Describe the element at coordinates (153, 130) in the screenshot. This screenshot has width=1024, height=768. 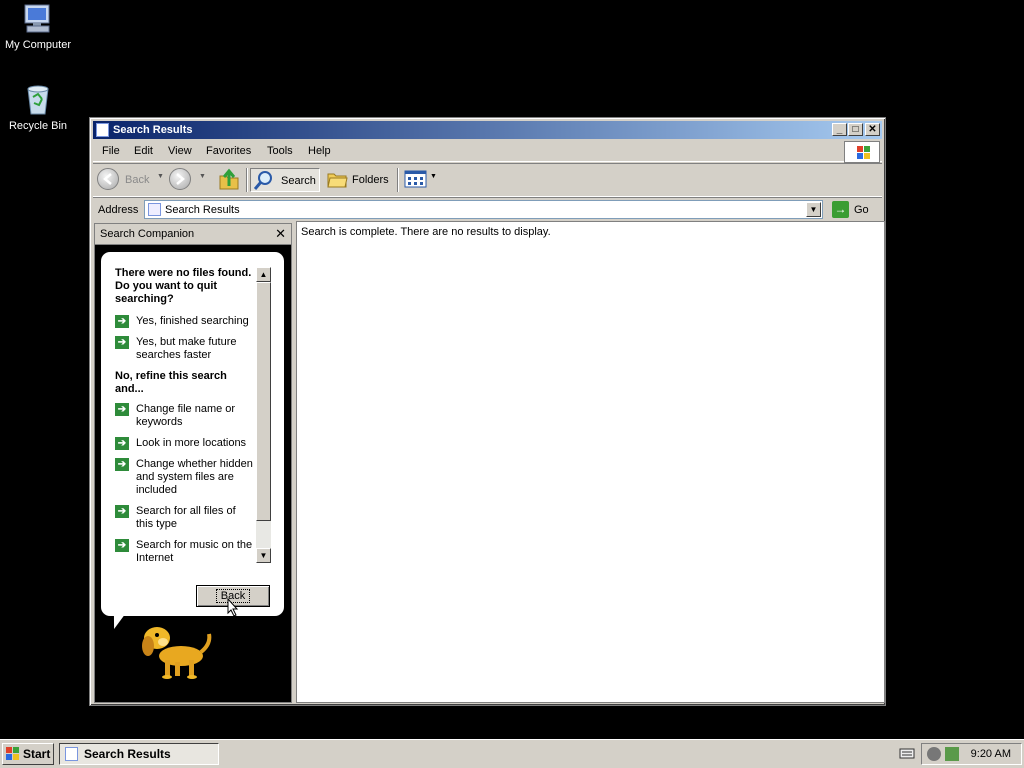
I see `window-title: Search Results` at that location.